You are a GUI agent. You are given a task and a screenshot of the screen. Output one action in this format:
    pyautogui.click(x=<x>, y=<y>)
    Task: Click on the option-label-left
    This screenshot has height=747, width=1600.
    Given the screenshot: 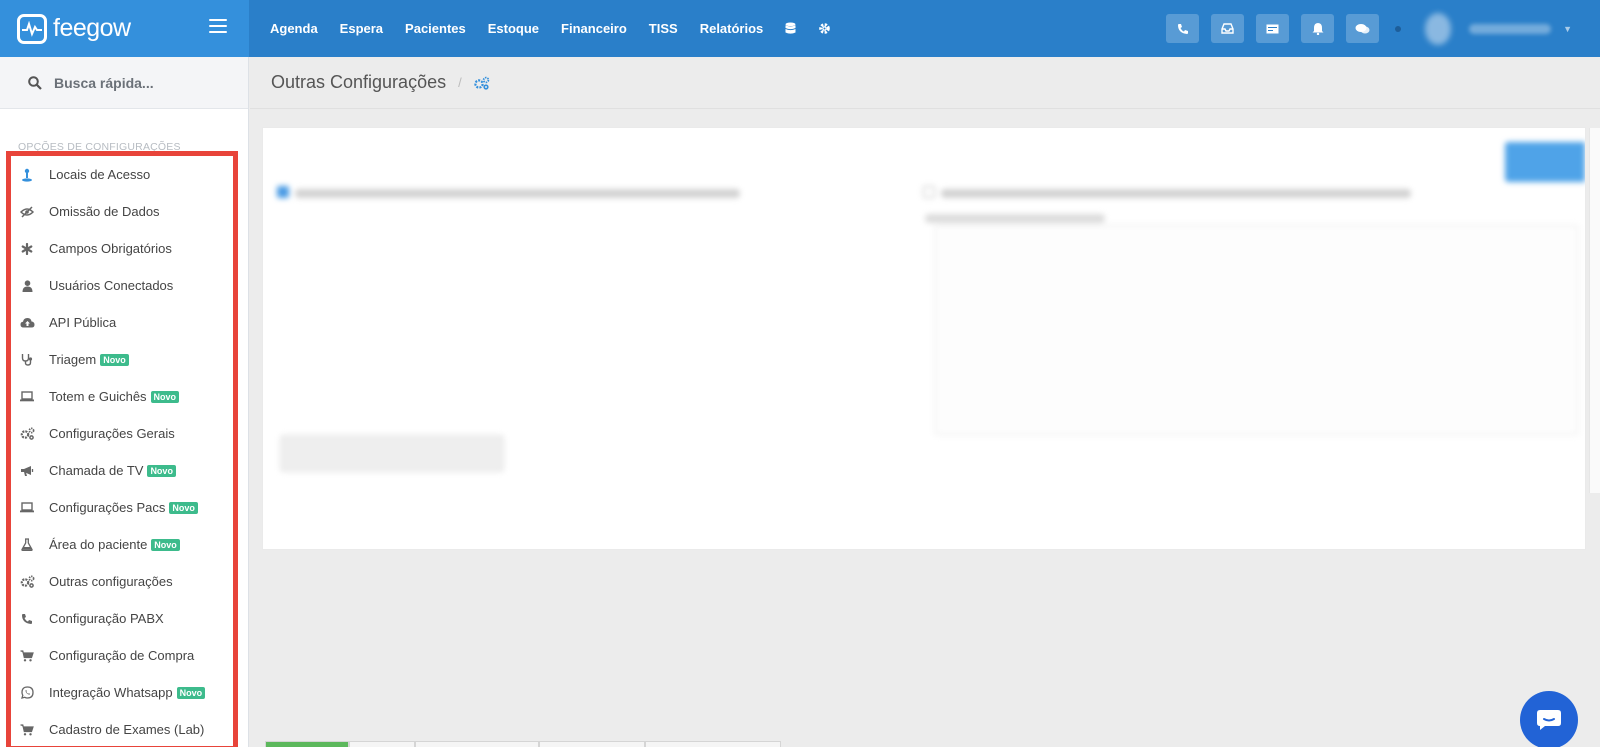 What is the action you would take?
    pyautogui.click(x=517, y=193)
    